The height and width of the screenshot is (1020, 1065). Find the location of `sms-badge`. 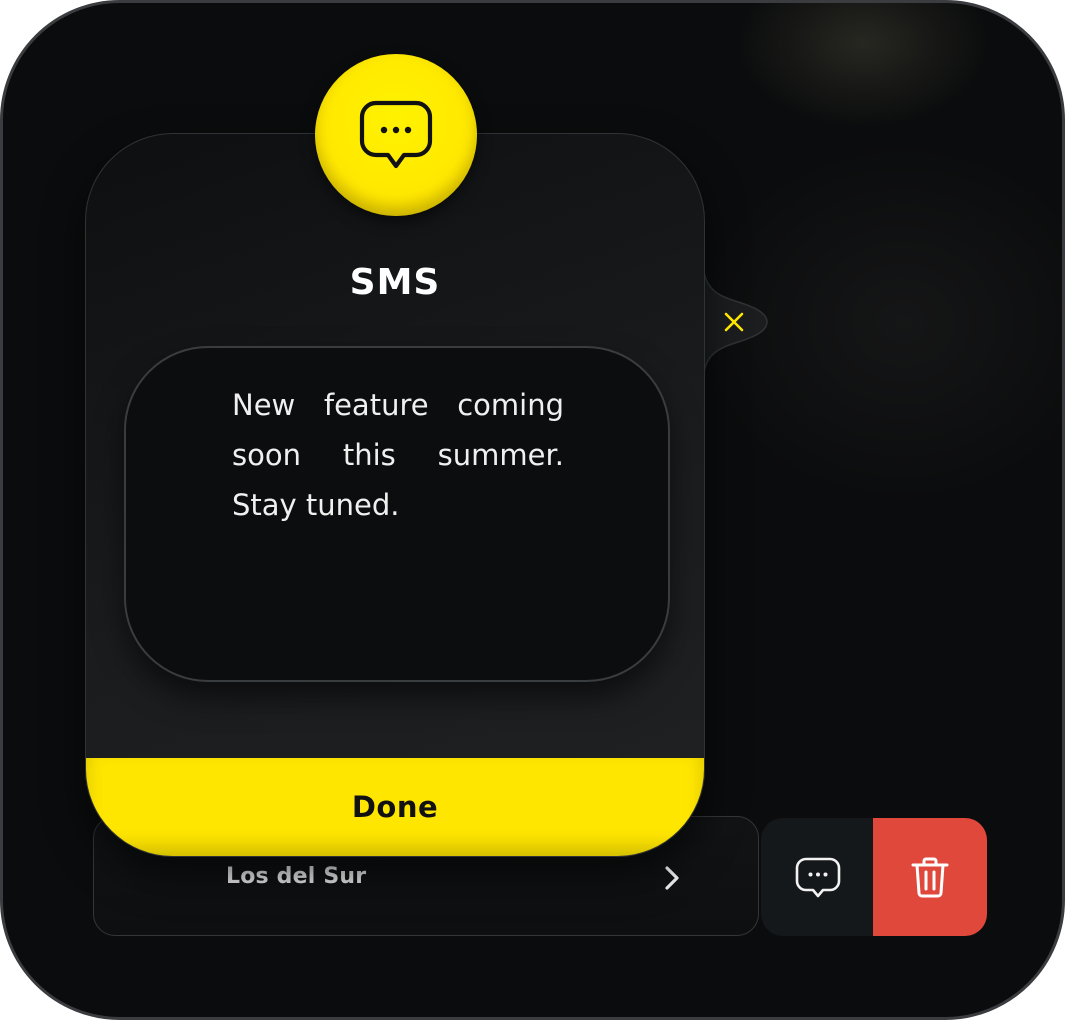

sms-badge is located at coordinates (396, 135).